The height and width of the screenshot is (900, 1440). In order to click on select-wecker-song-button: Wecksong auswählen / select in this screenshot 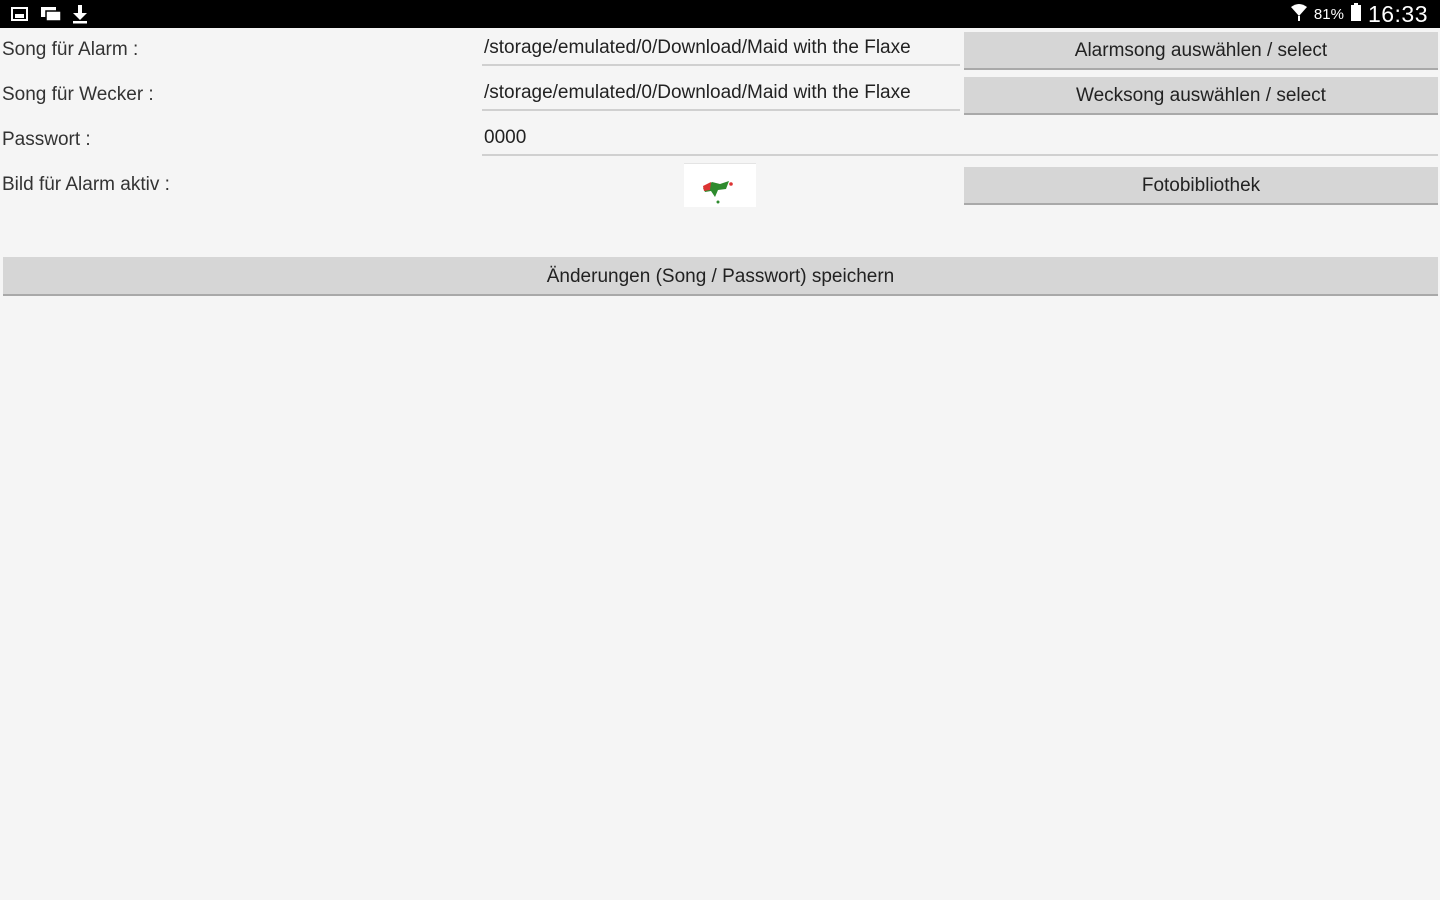, I will do `click(1201, 96)`.